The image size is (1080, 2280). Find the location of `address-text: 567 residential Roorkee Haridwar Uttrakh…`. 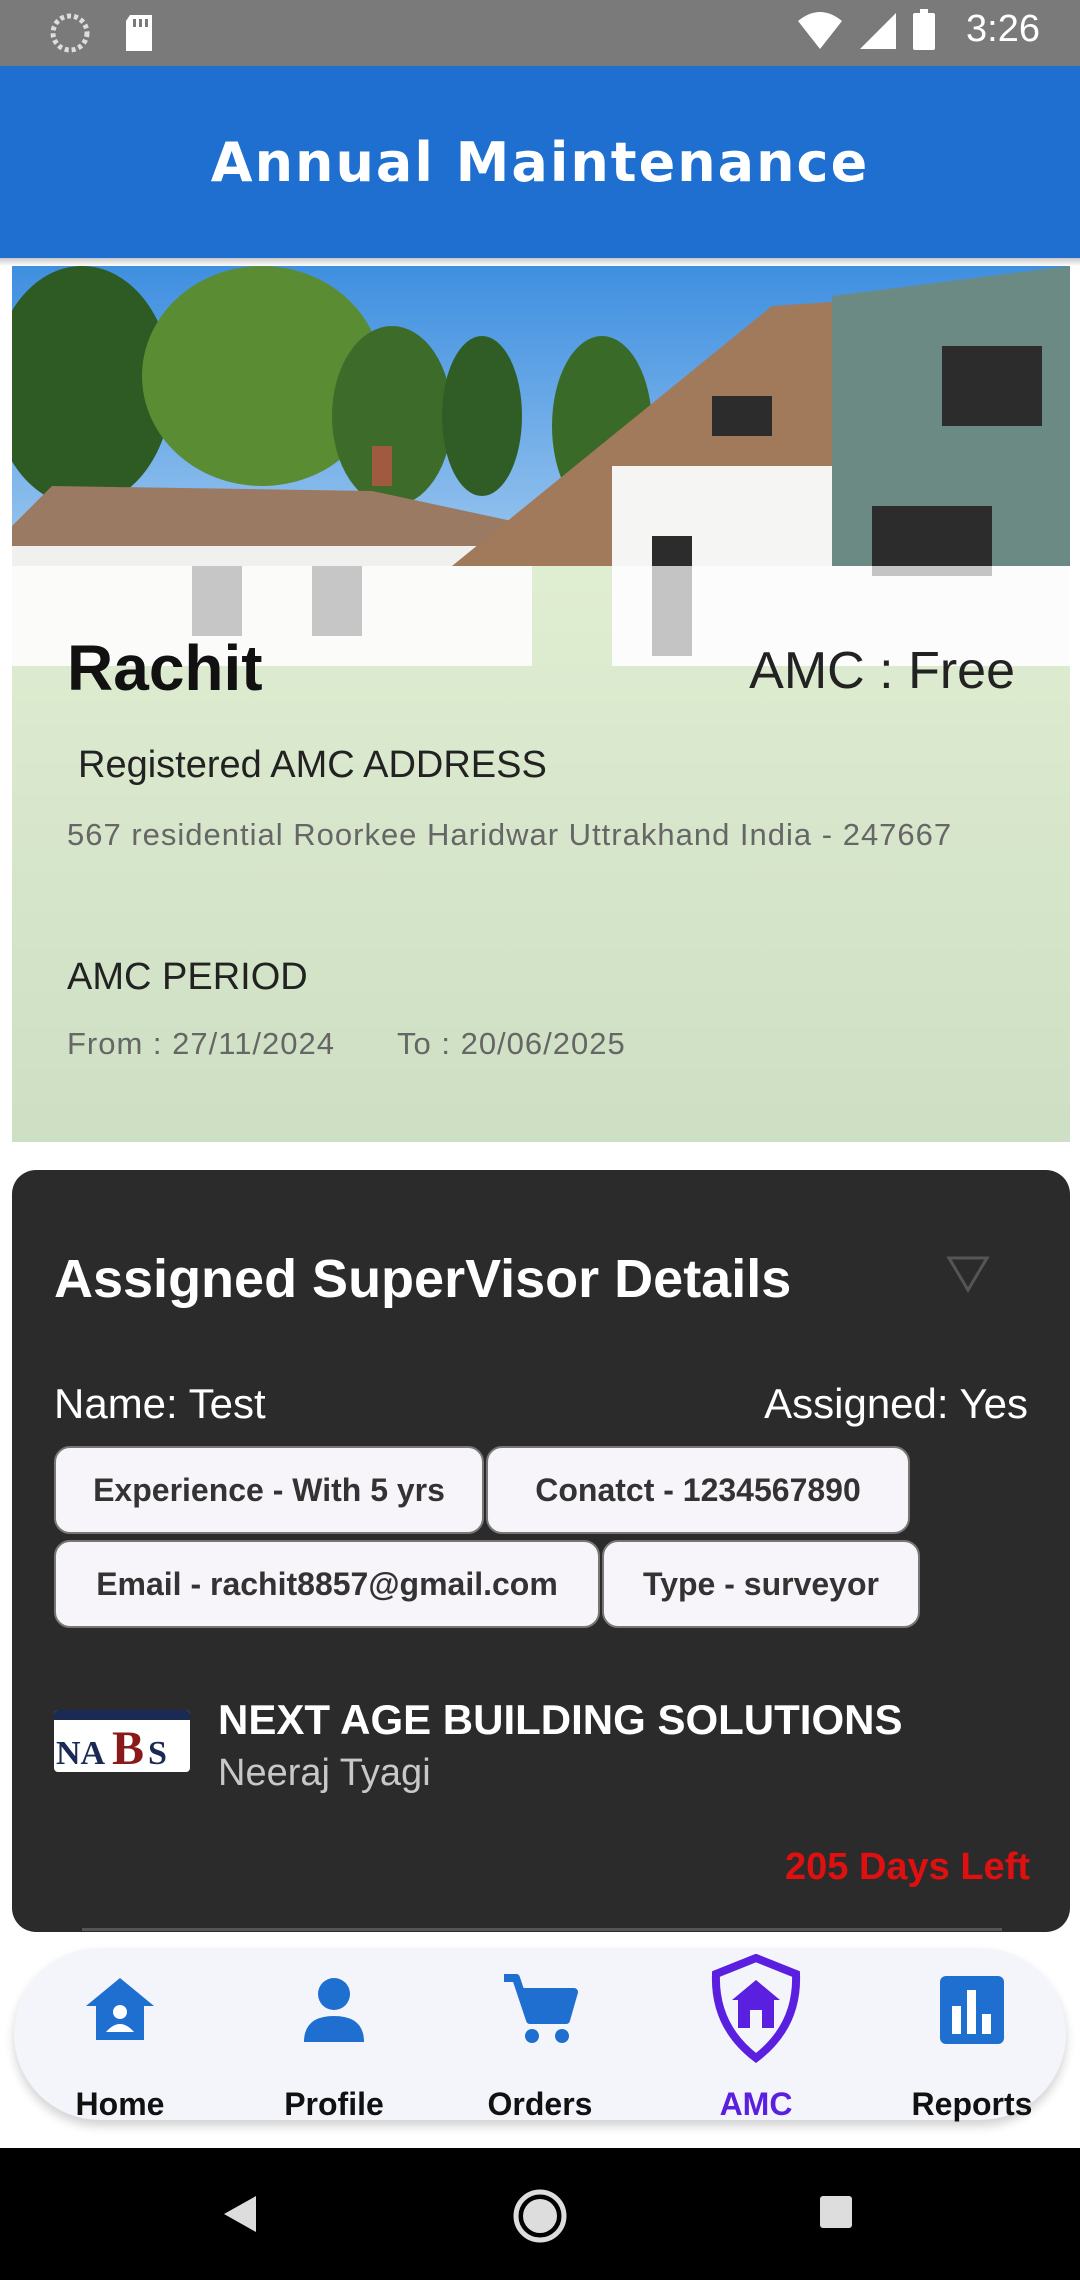

address-text: 567 residential Roorkee Haridwar Uttrakh… is located at coordinates (510, 834).